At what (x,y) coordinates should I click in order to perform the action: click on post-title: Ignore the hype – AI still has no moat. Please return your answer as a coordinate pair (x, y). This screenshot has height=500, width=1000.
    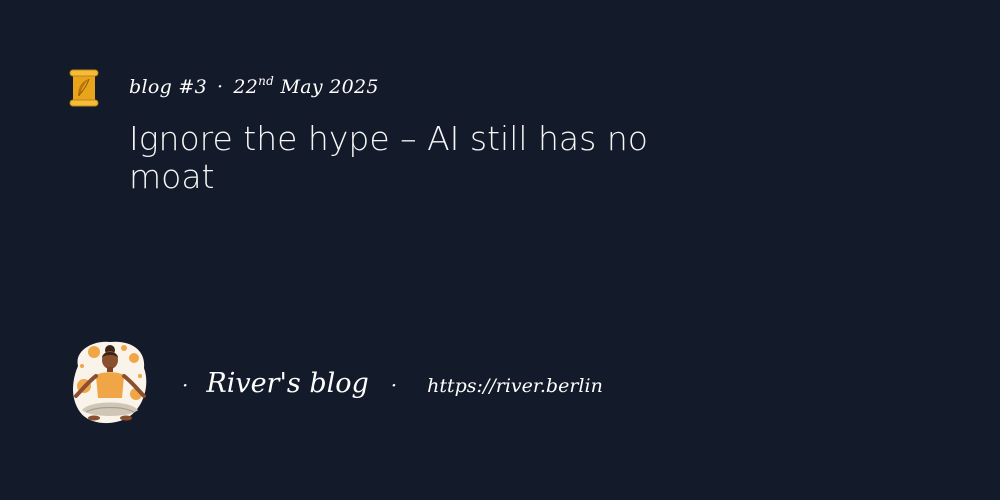
    Looking at the image, I should click on (388, 157).